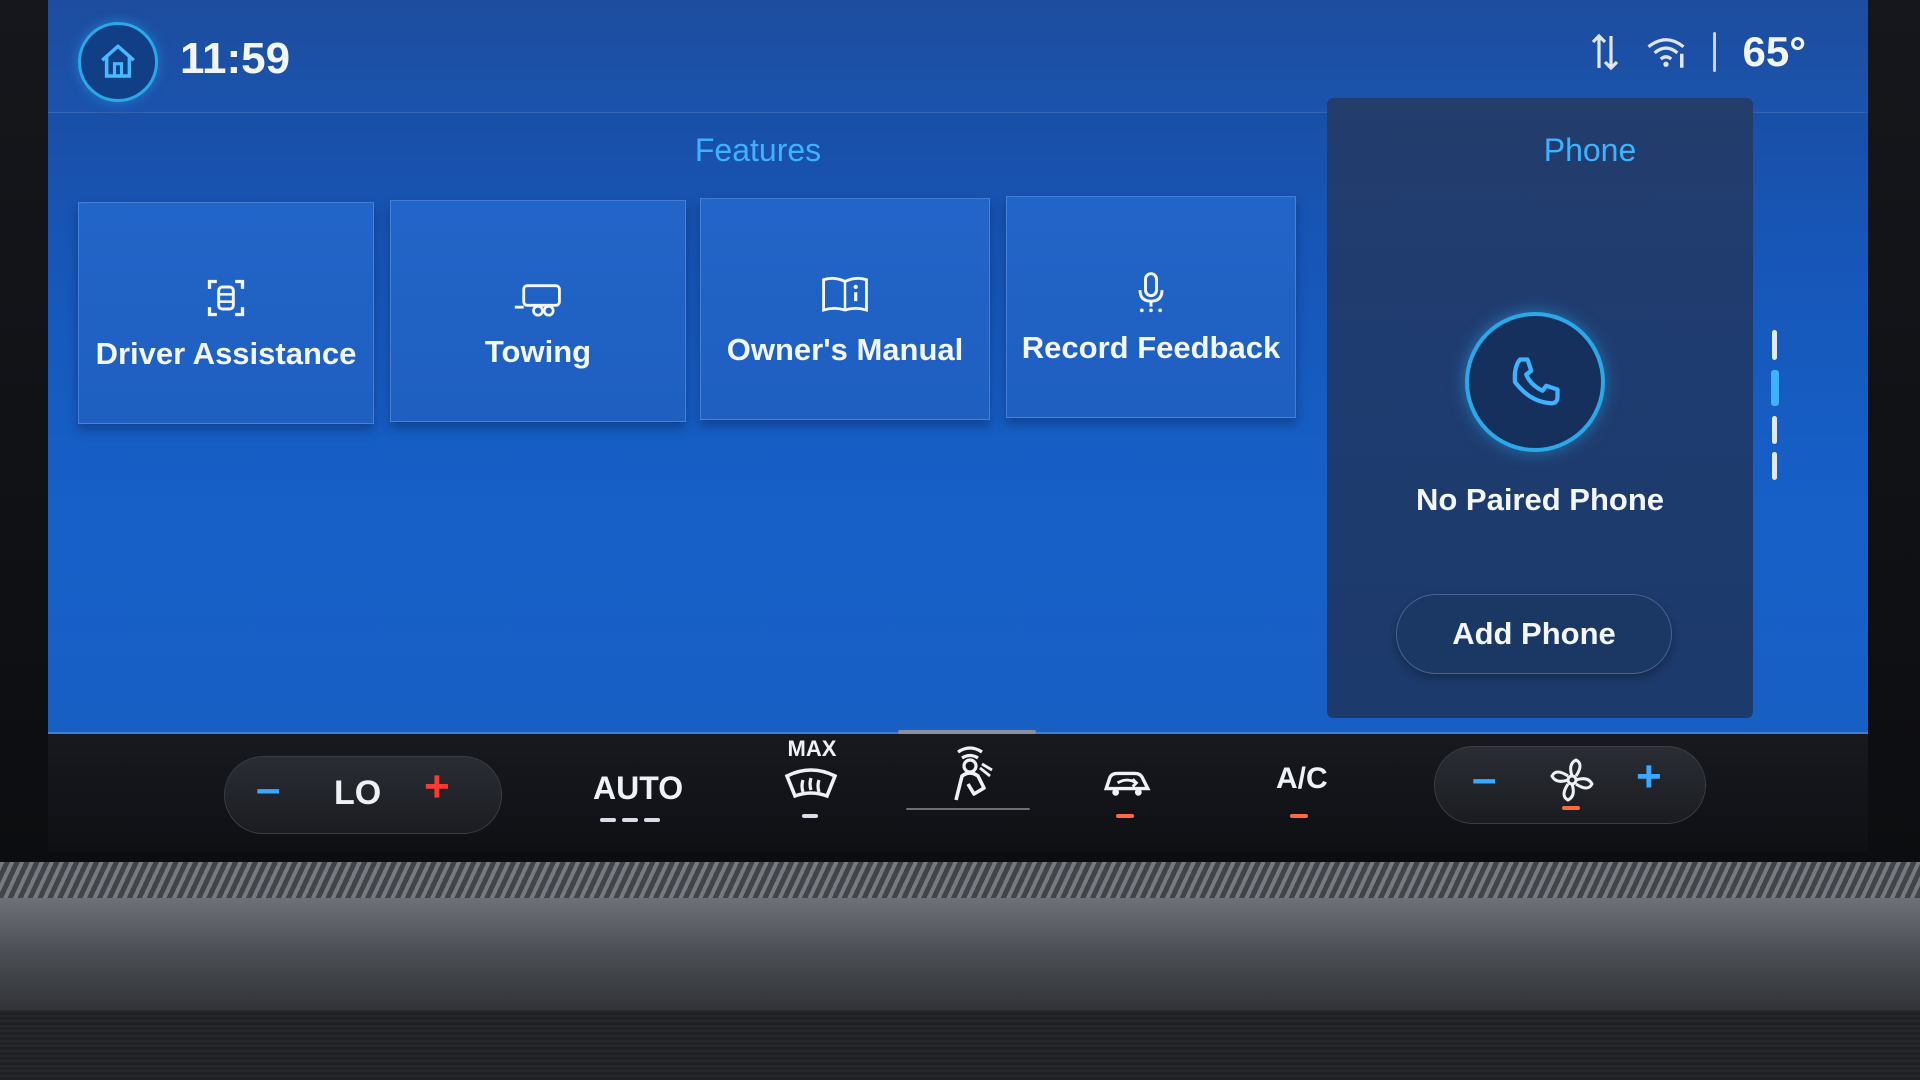 The height and width of the screenshot is (1080, 1920). I want to click on climate-menu-button, so click(970, 774).